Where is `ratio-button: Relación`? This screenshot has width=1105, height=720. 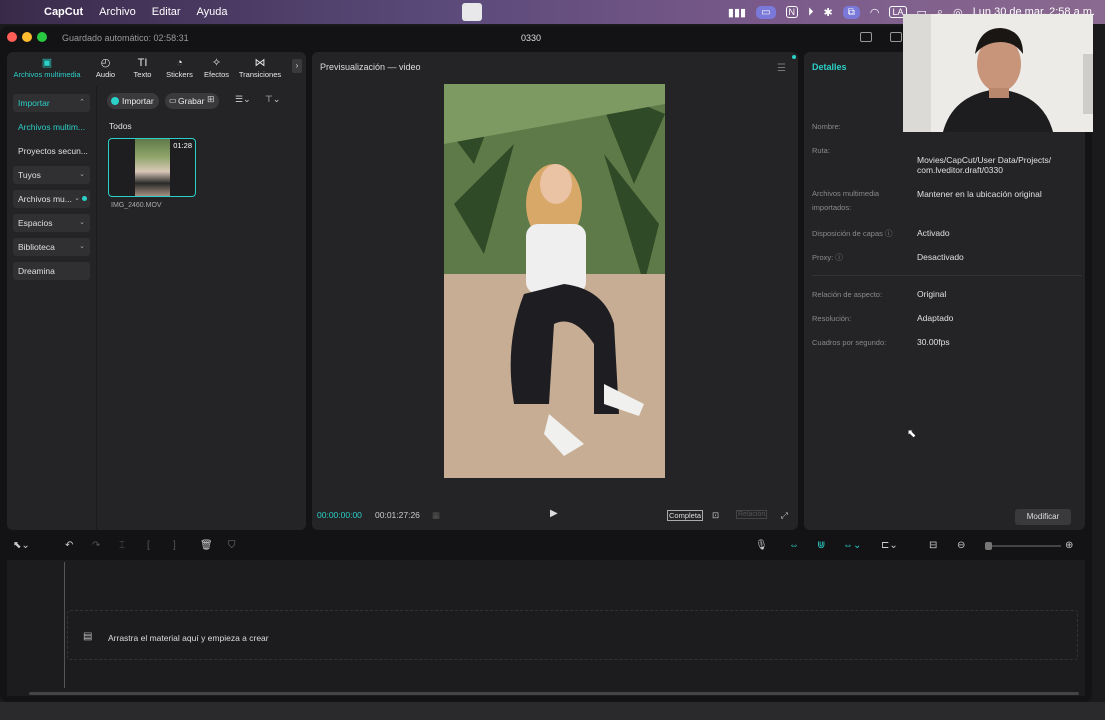 ratio-button: Relación is located at coordinates (752, 514).